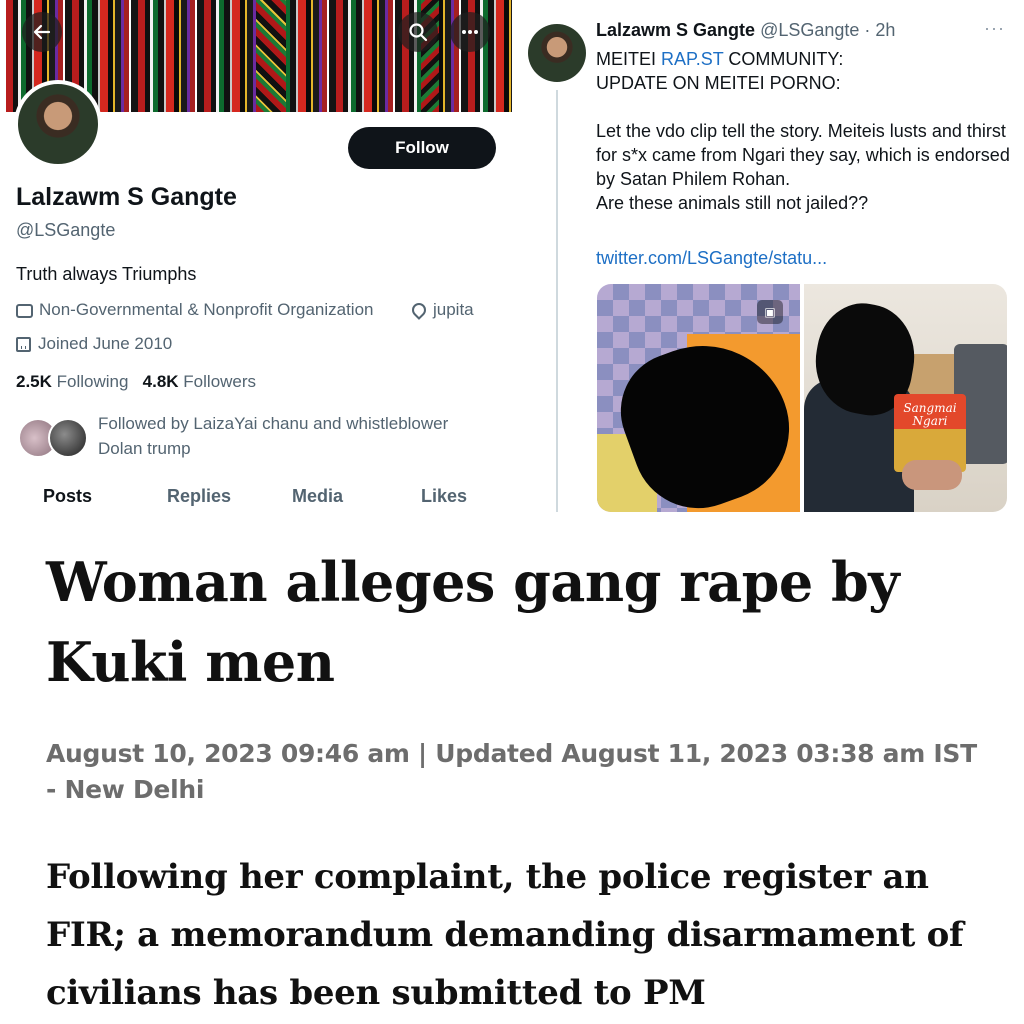 The image size is (1024, 1024). I want to click on tweet-header: Lalzawm S Gangte @LSGangte · 2h, so click(745, 30).